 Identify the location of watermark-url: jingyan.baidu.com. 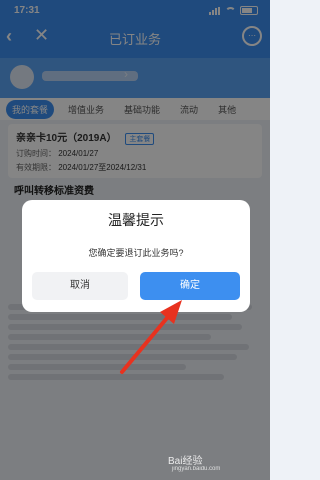
(196, 469).